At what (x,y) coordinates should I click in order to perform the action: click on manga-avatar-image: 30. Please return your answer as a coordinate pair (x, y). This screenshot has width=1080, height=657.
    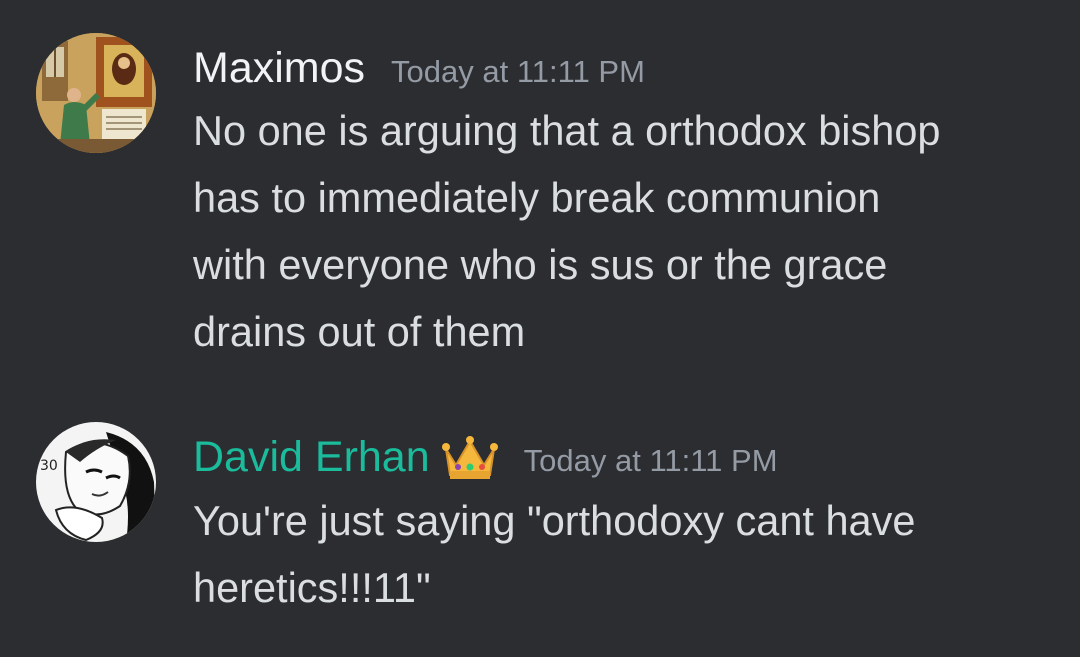
    Looking at the image, I should click on (96, 482).